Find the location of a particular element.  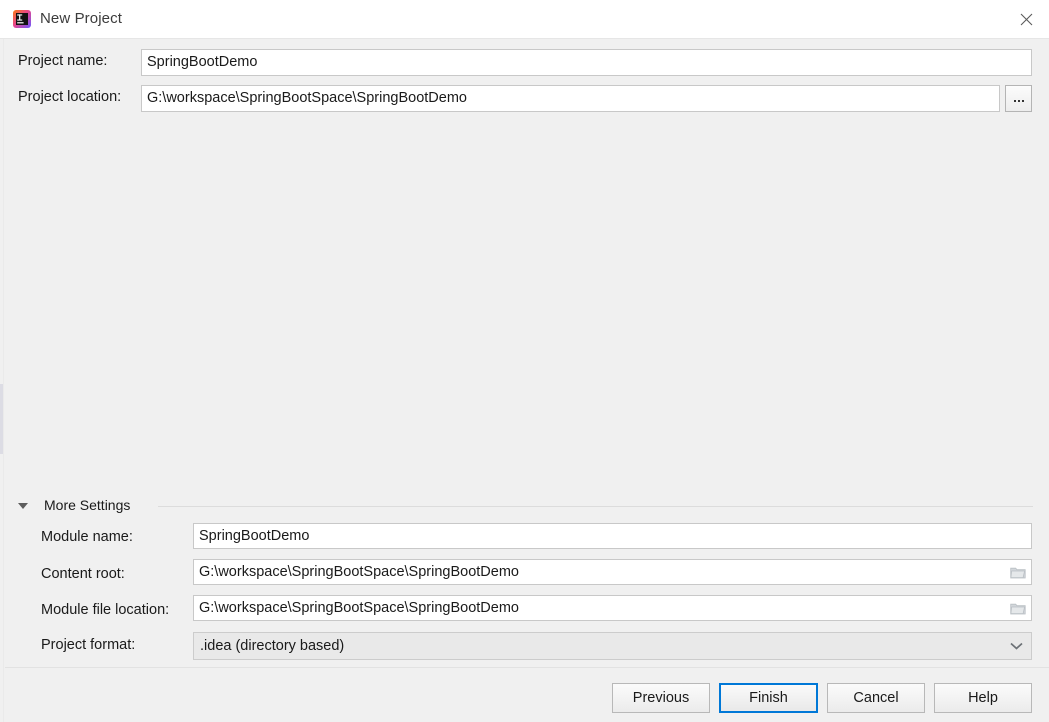

project-format-label: Project format: is located at coordinates (88, 645).